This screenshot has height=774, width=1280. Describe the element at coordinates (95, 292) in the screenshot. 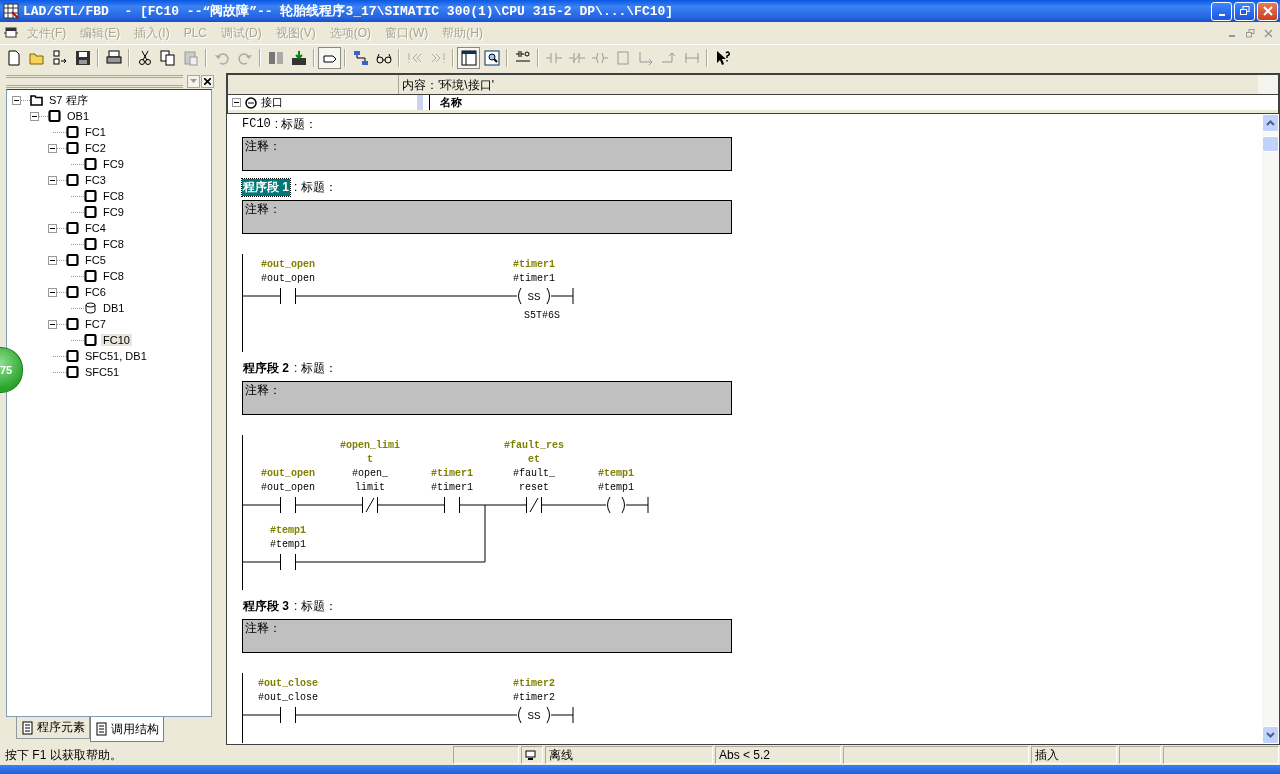

I see `tree-item: FC6` at that location.